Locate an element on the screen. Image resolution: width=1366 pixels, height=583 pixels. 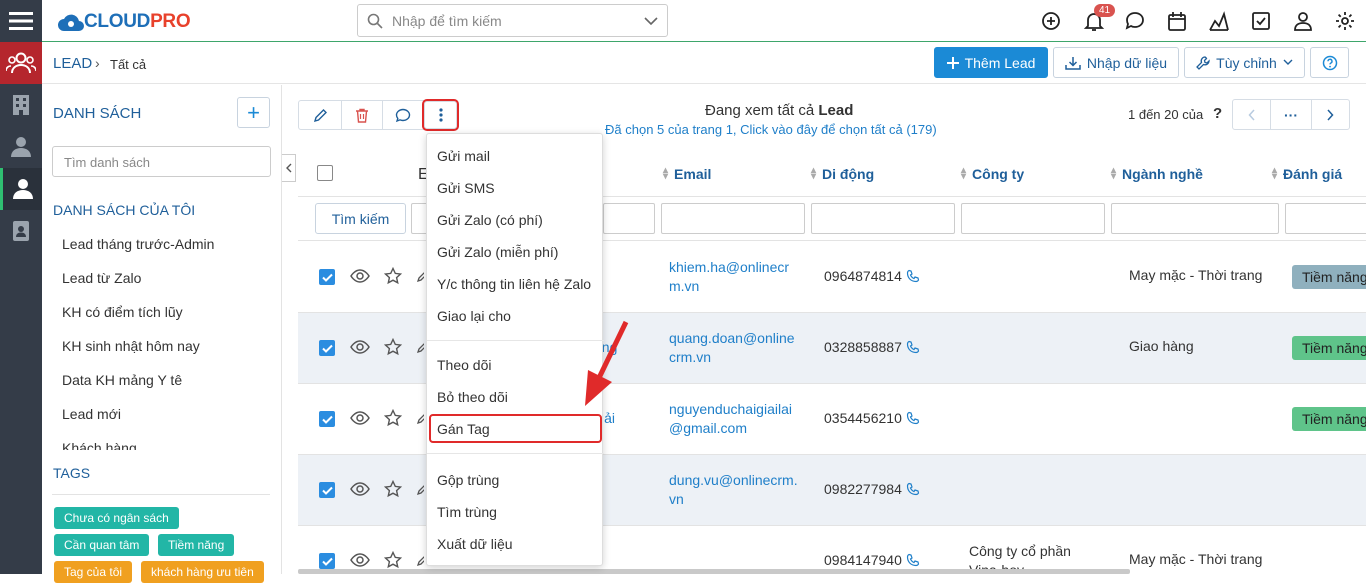
tag-chip: Tag của tôi is located at coordinates (93, 572).